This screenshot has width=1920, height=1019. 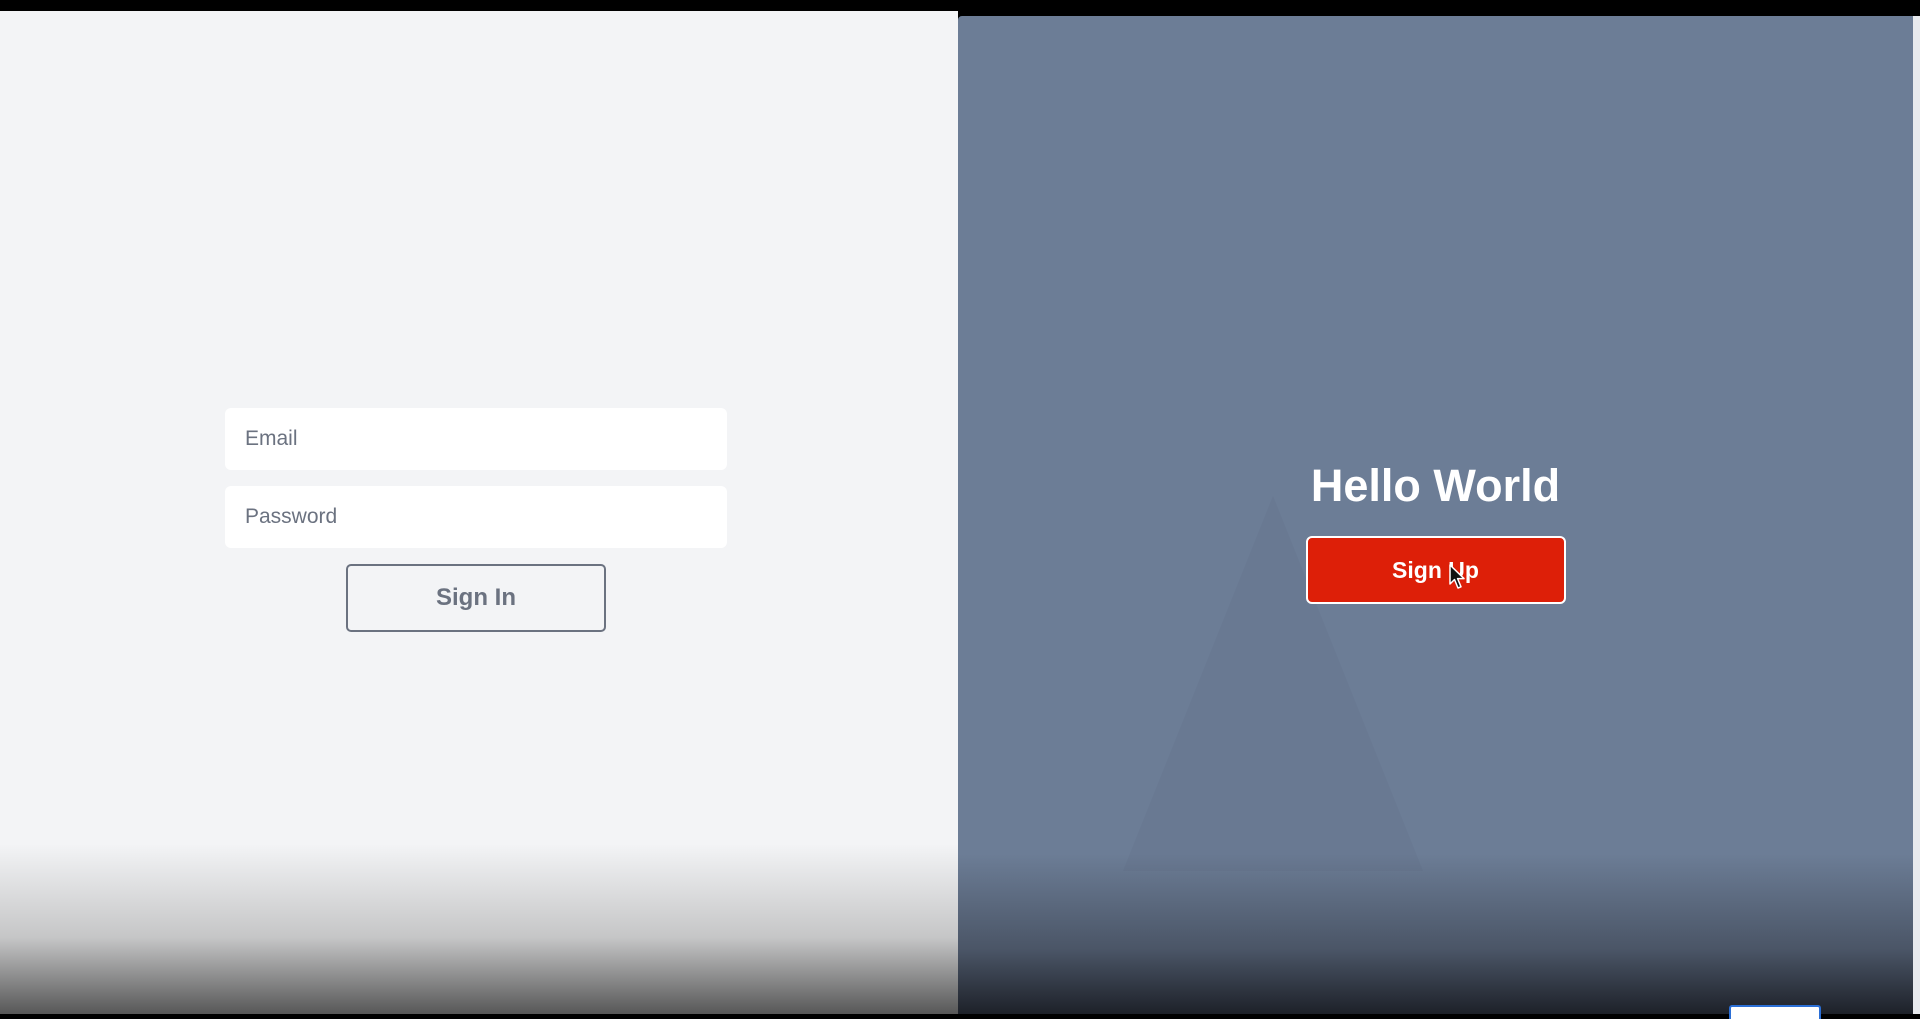 What do you see at coordinates (1435, 485) in the screenshot?
I see `hero-title: Hello World` at bounding box center [1435, 485].